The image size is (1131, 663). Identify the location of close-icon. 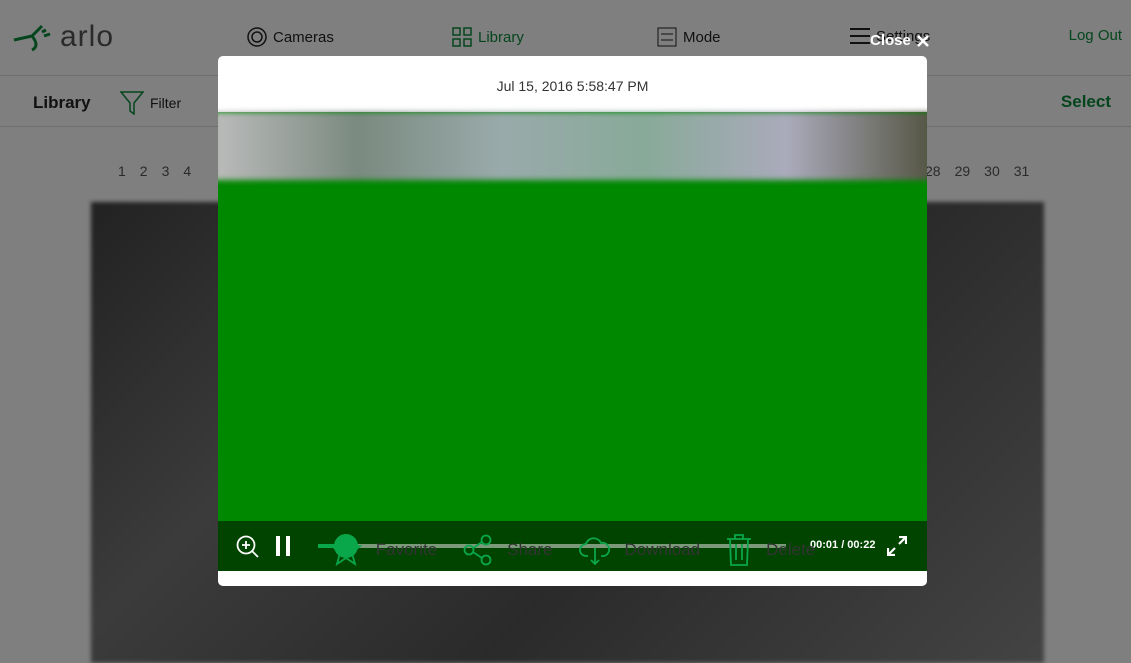
(922, 40).